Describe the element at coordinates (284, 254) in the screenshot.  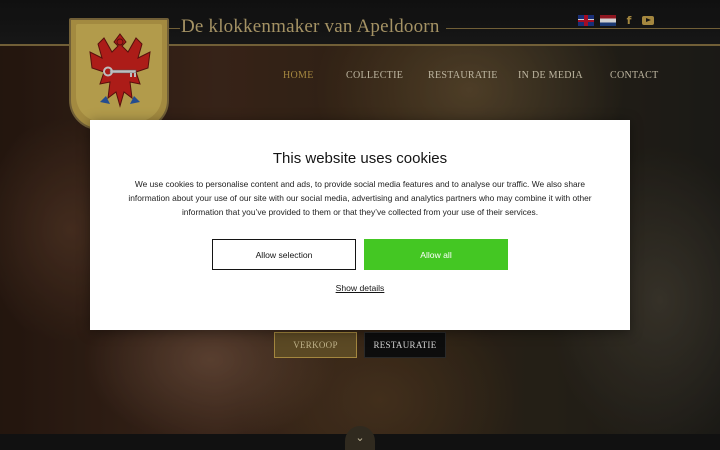
I see `allow-selection-button: Allow selection` at that location.